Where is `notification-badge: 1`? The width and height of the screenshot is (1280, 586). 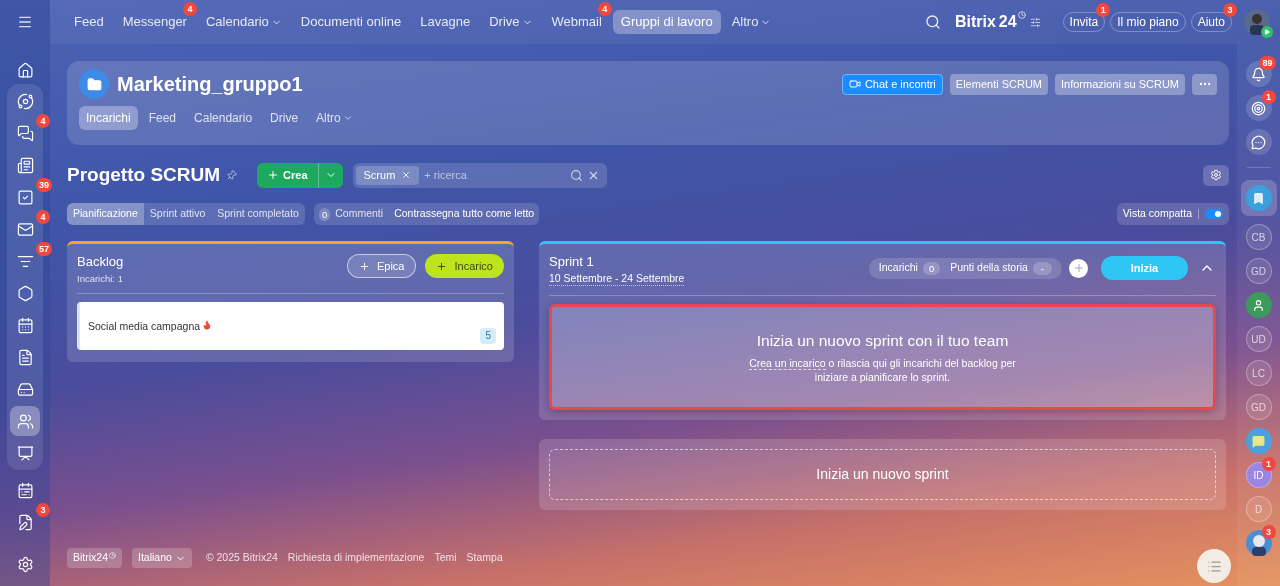 notification-badge: 1 is located at coordinates (1268, 97).